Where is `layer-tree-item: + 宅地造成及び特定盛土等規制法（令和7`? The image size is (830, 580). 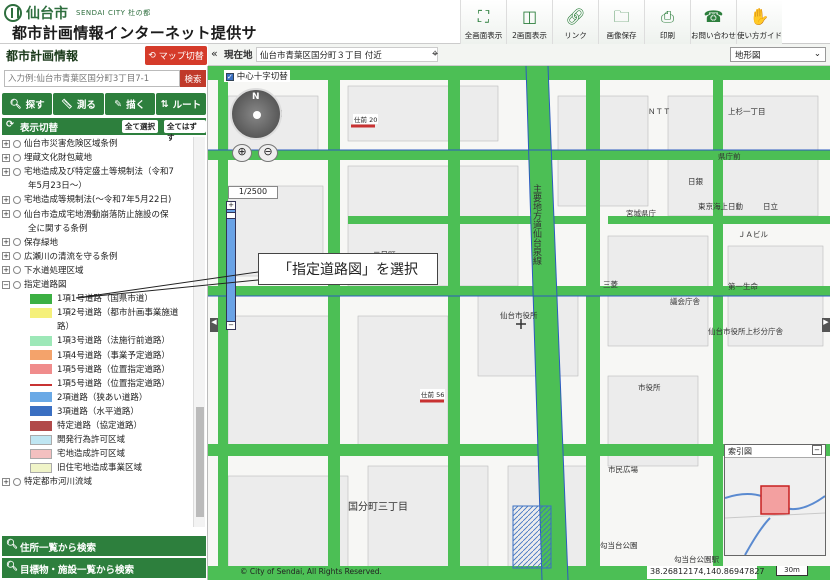 layer-tree-item: + 宅地造成及び特定盛土等規制法（令和7 is located at coordinates (97, 171).